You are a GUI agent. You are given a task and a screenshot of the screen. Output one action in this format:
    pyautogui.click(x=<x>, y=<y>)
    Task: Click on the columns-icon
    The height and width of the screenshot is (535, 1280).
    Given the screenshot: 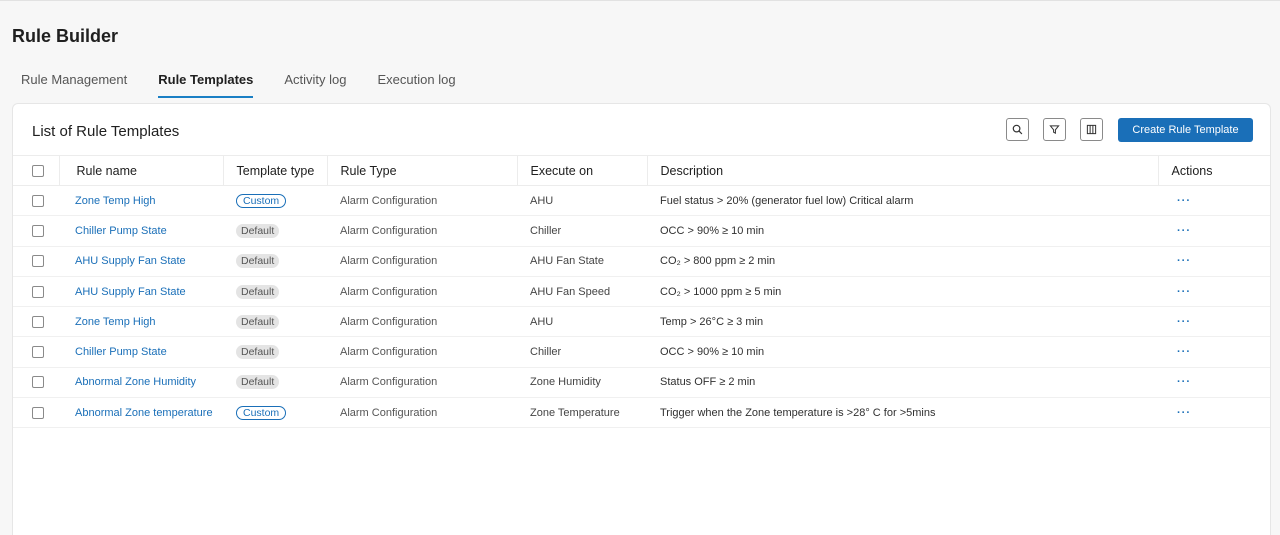 What is the action you would take?
    pyautogui.click(x=1091, y=129)
    